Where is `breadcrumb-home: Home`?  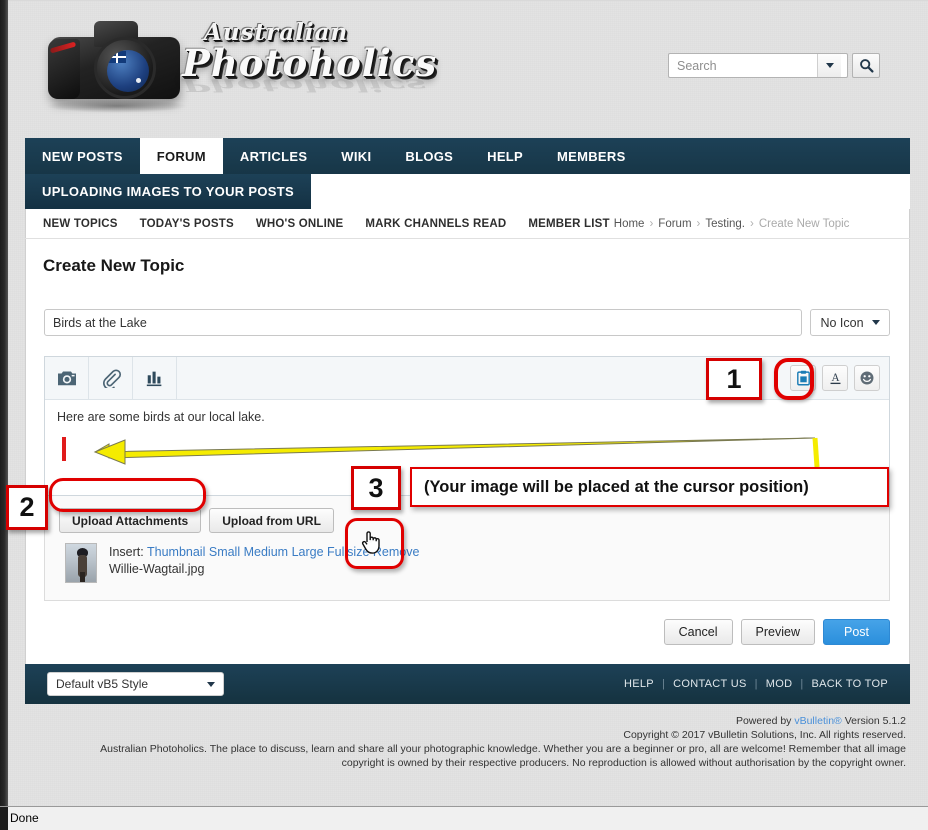 breadcrumb-home: Home is located at coordinates (629, 224).